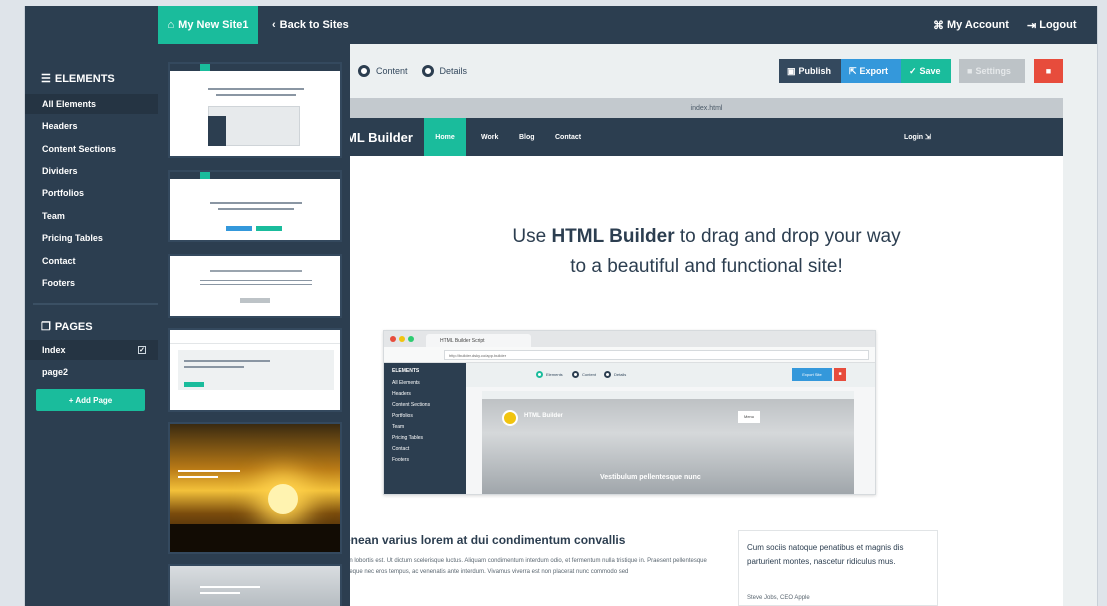  I want to click on hero-line-2: to a beautiful and functional site!, so click(706, 266).